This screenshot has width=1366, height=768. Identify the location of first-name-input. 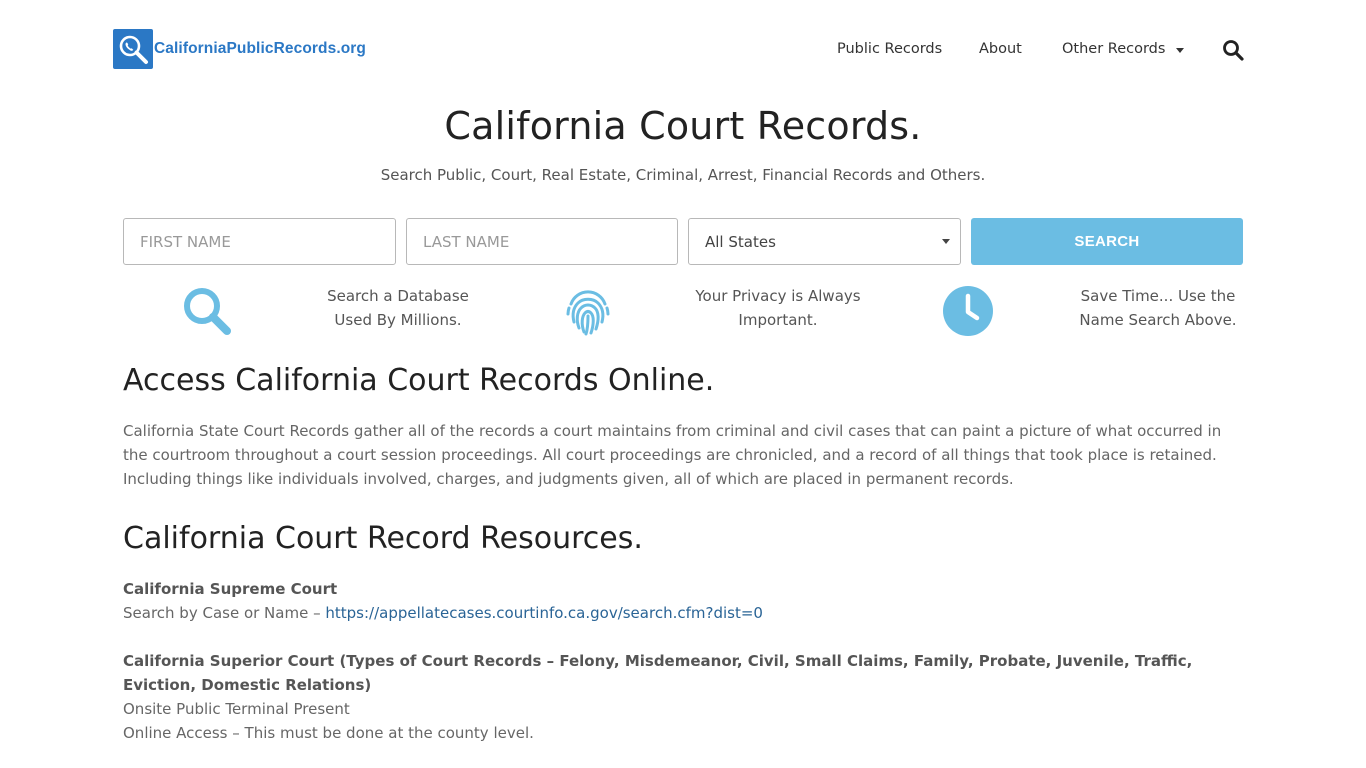
(259, 241).